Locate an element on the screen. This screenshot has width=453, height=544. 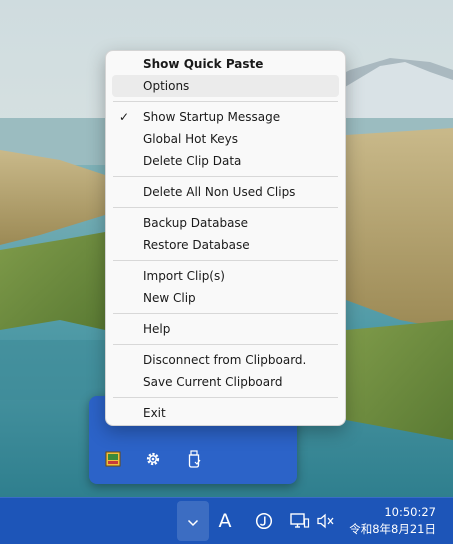
menu-item-delete-all-non-used-clips: Delete All Non Used Clips is located at coordinates (225, 192).